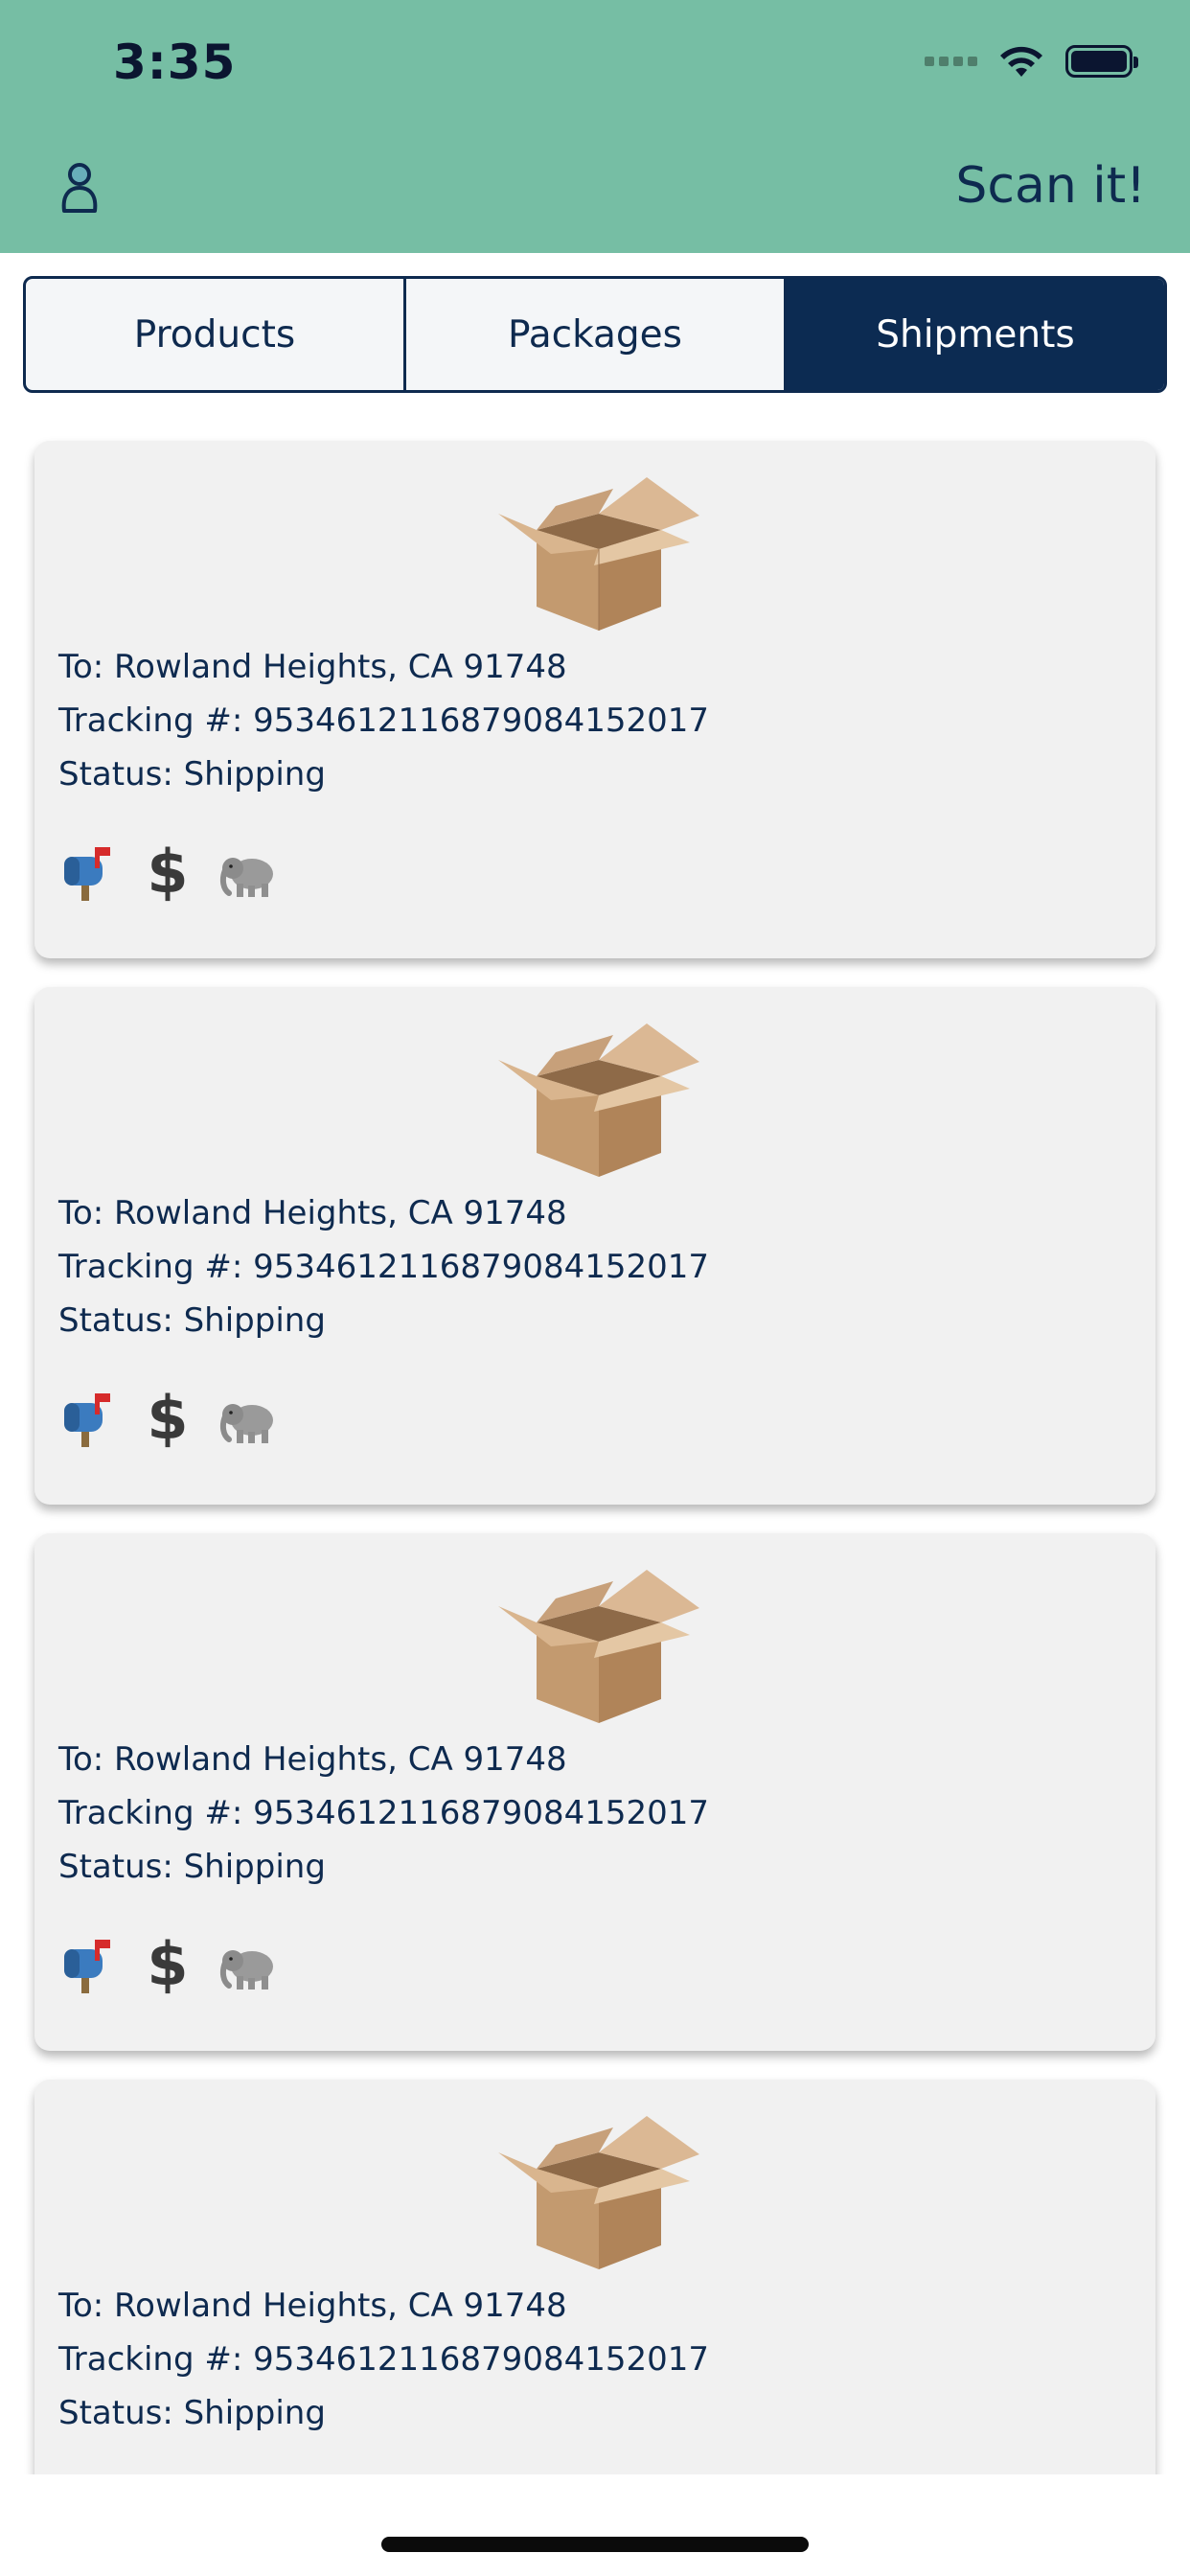  What do you see at coordinates (80, 188) in the screenshot?
I see `user-profile-icon` at bounding box center [80, 188].